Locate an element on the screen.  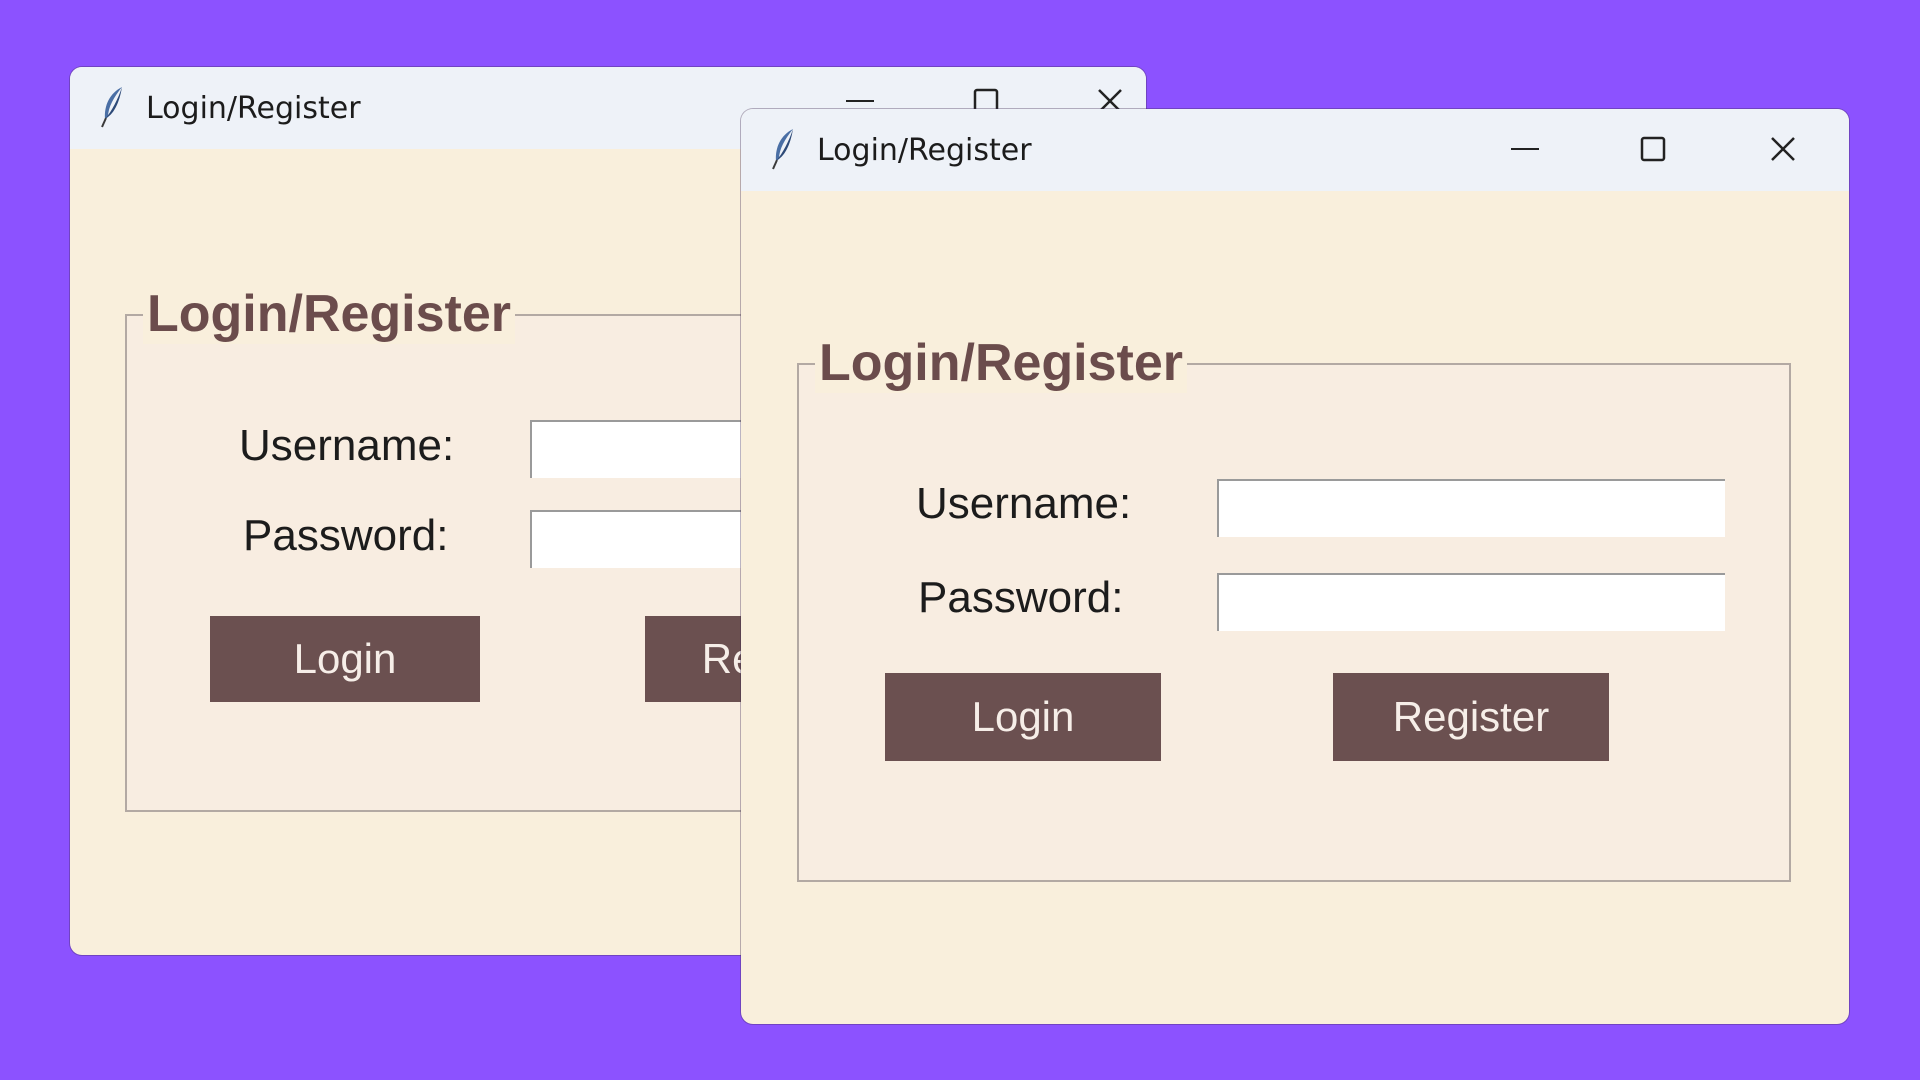
minimize-button is located at coordinates (1525, 149).